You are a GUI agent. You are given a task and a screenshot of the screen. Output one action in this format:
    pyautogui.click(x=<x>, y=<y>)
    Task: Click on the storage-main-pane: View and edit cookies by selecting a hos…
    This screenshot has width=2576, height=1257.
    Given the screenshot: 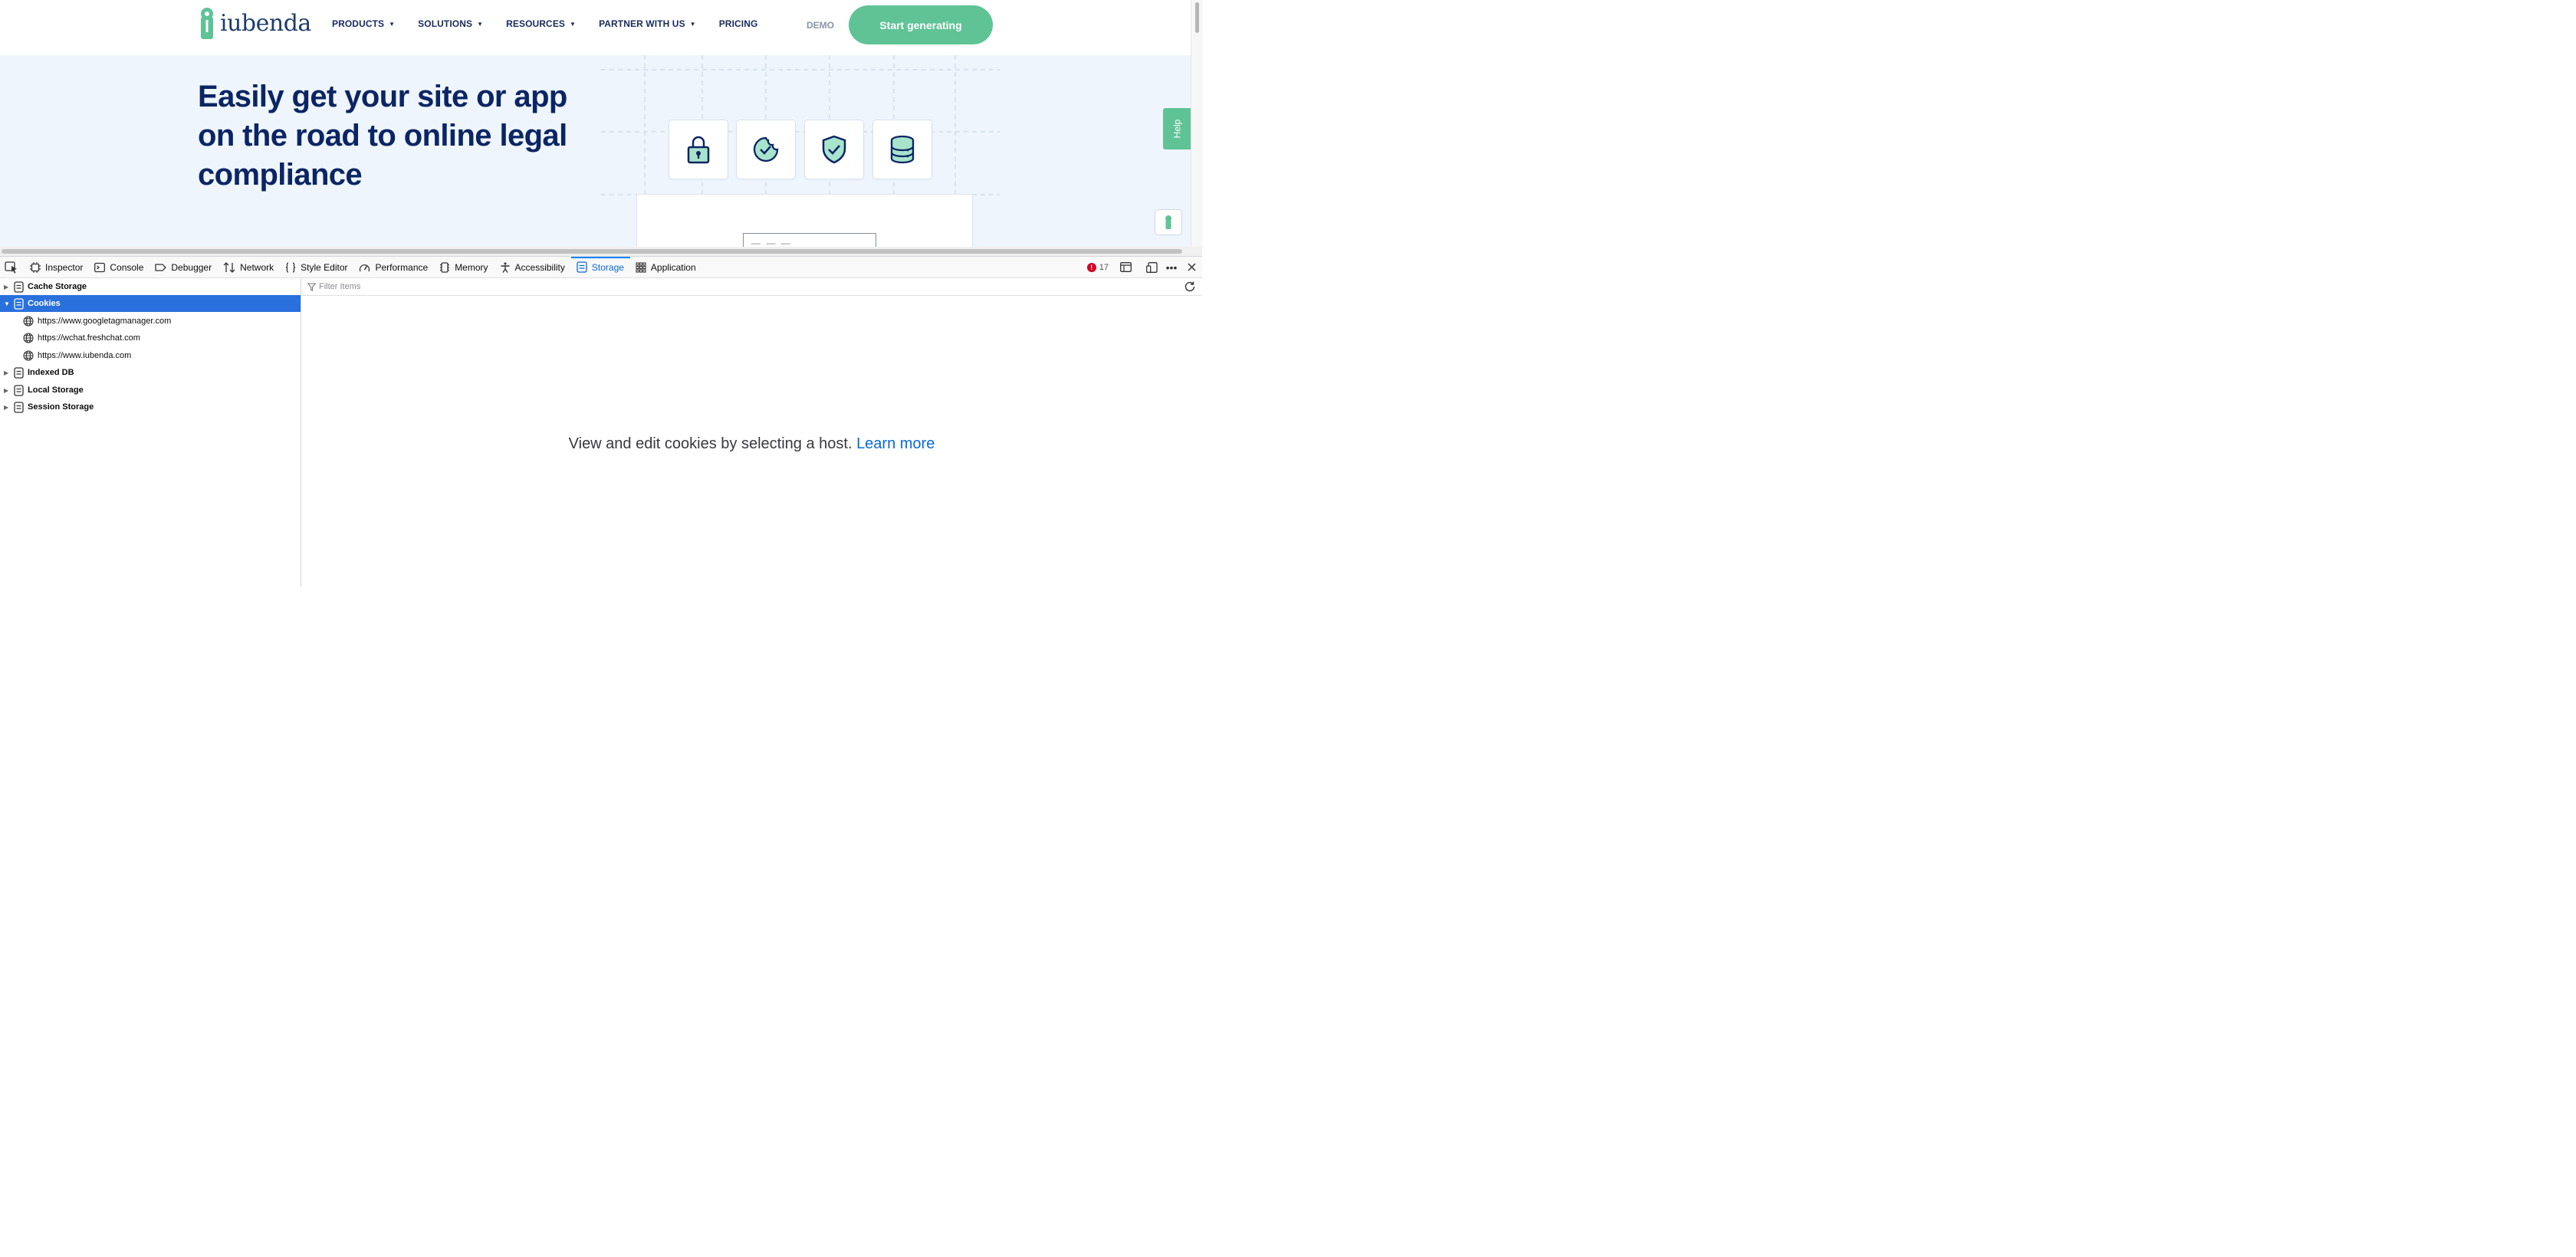 What is the action you would take?
    pyautogui.click(x=752, y=432)
    